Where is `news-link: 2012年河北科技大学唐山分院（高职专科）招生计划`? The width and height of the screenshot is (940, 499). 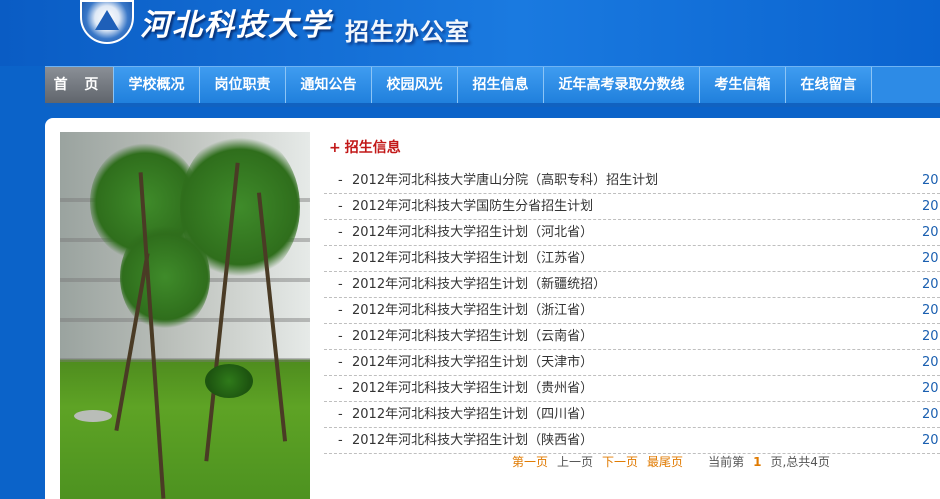 news-link: 2012年河北科技大学唐山分院（高职专科）招生计划 is located at coordinates (505, 181).